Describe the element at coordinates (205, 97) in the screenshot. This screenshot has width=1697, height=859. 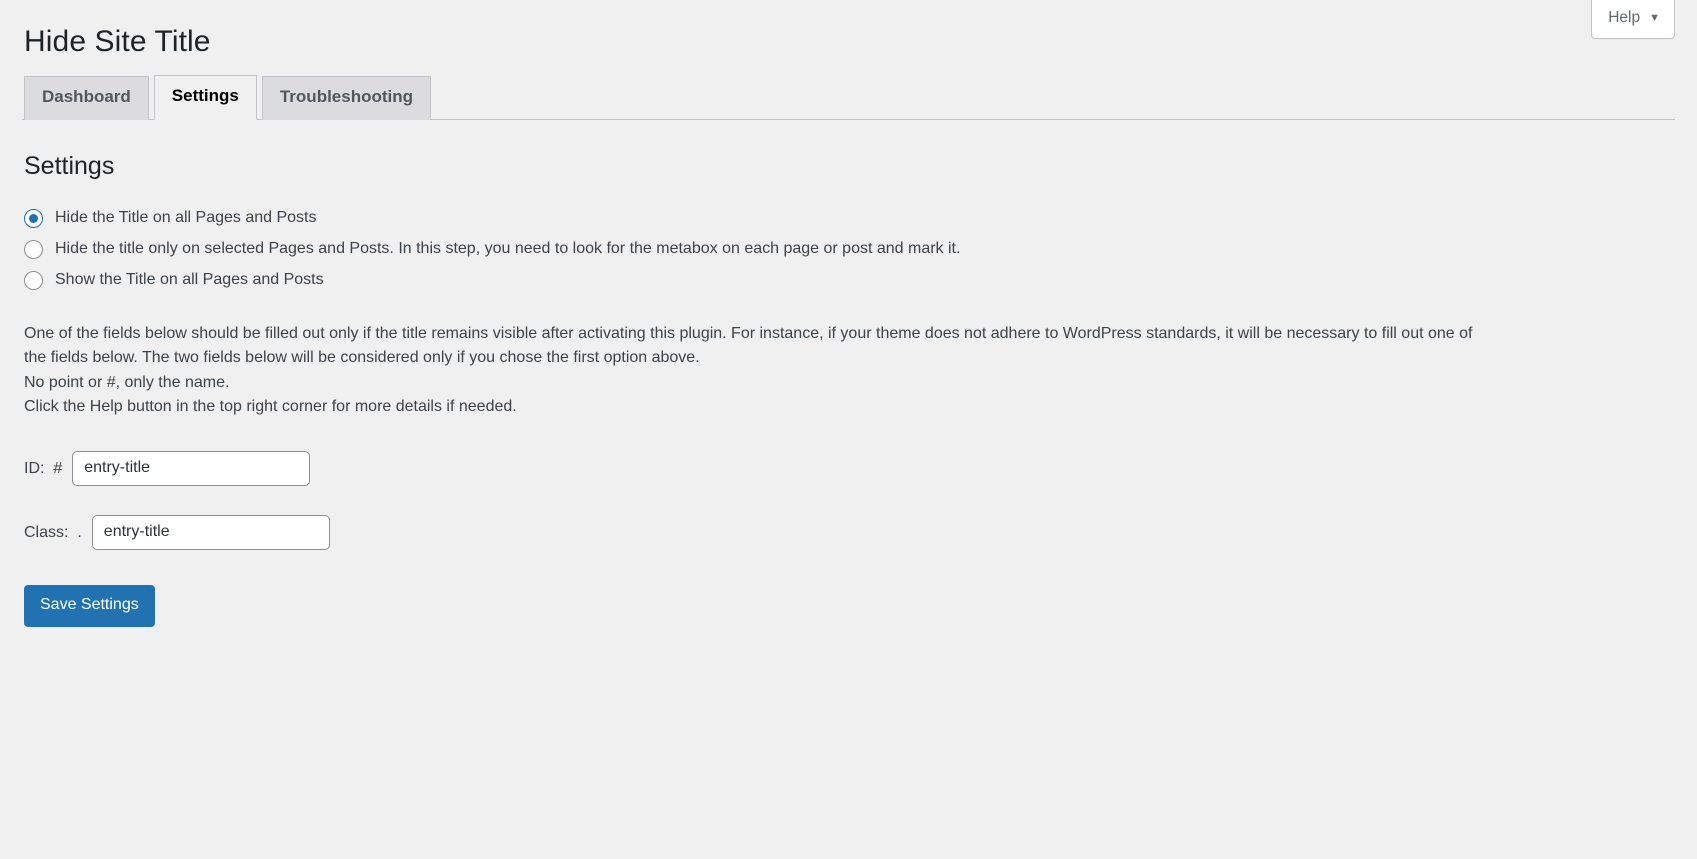
I see `tab-settings: Settings` at that location.